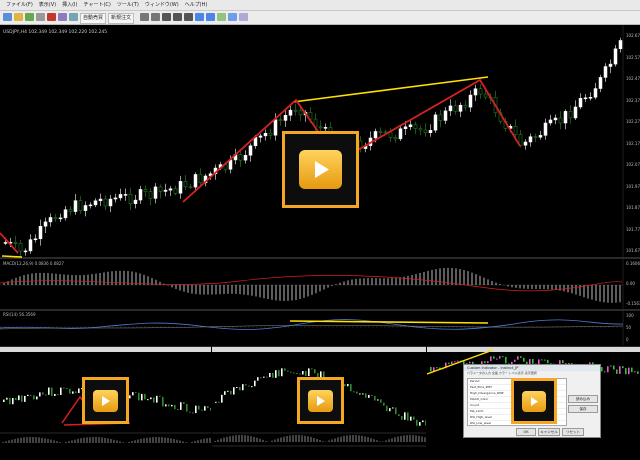 The height and width of the screenshot is (460, 640). I want to click on new-order-button: 新規注文, so click(121, 18).